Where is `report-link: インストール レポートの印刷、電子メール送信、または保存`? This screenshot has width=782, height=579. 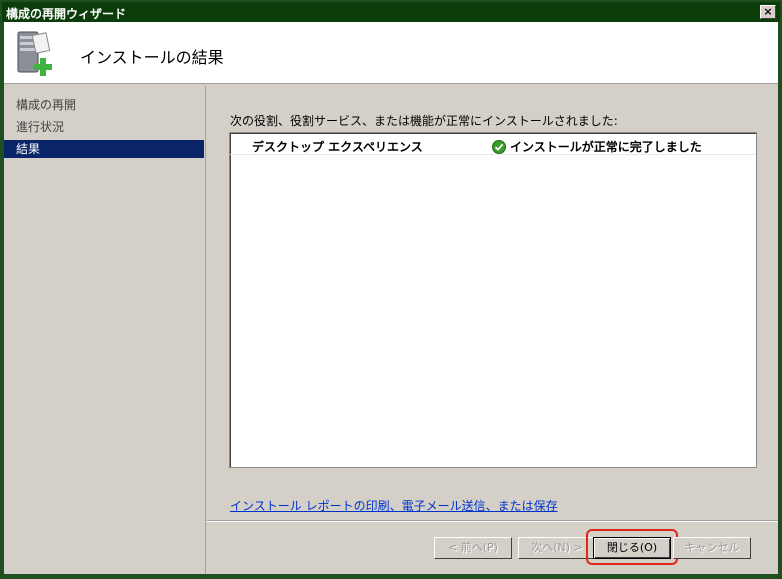
report-link: インストール レポートの印刷、電子メール送信、または保存 is located at coordinates (394, 505).